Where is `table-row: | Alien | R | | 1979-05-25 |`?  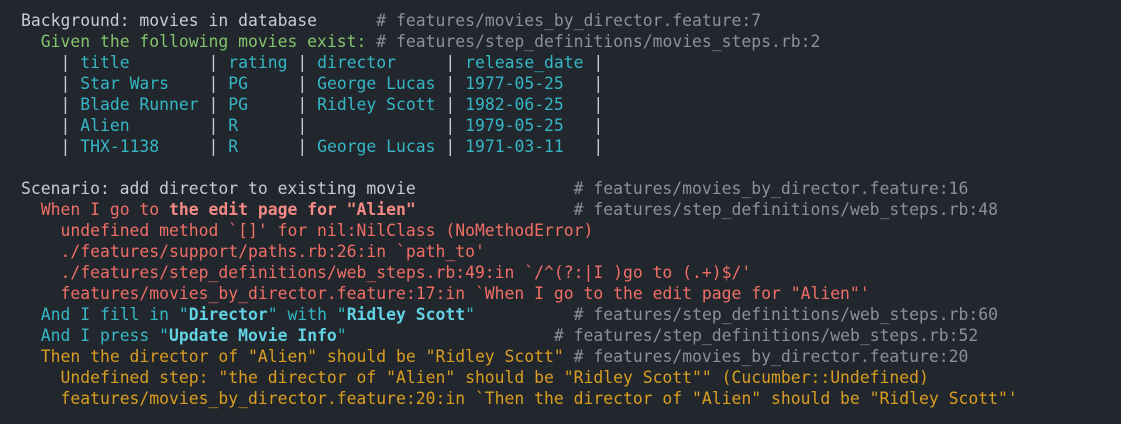
table-row: | Alien | R | | 1979-05-25 | is located at coordinates (332, 125).